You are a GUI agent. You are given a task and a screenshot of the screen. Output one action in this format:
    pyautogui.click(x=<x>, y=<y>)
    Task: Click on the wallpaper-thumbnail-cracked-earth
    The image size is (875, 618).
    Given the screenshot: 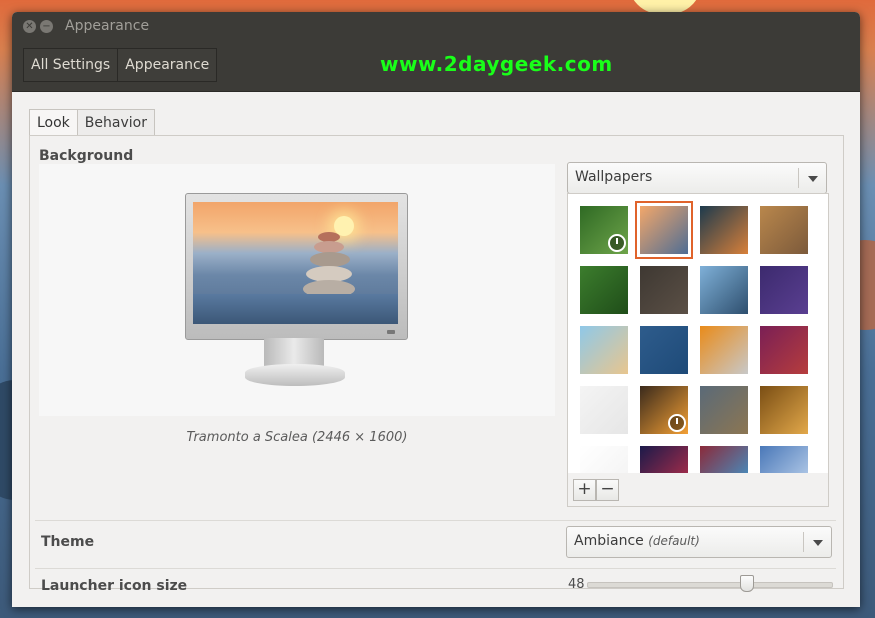 What is the action you would take?
    pyautogui.click(x=784, y=410)
    